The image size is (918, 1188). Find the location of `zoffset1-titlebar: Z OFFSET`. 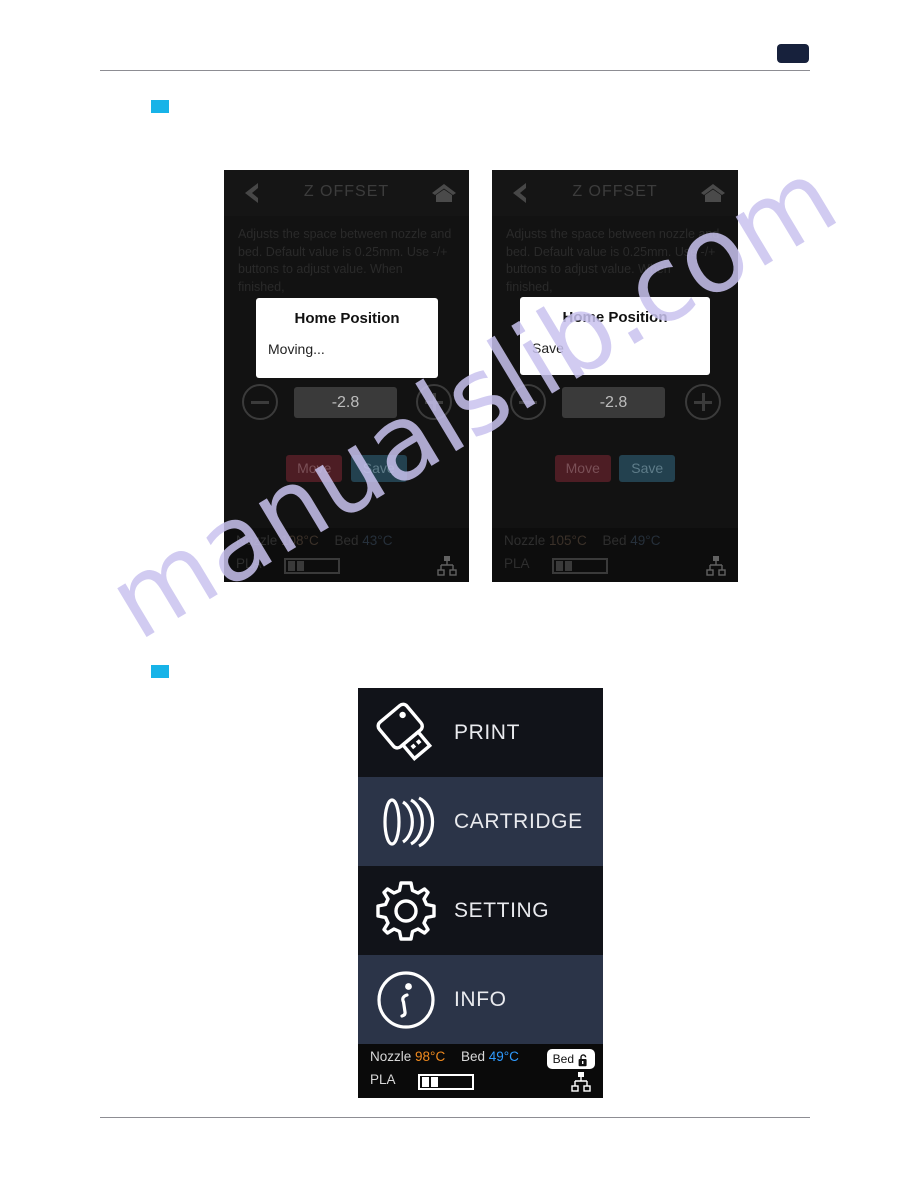

zoffset1-titlebar: Z OFFSET is located at coordinates (346, 193).